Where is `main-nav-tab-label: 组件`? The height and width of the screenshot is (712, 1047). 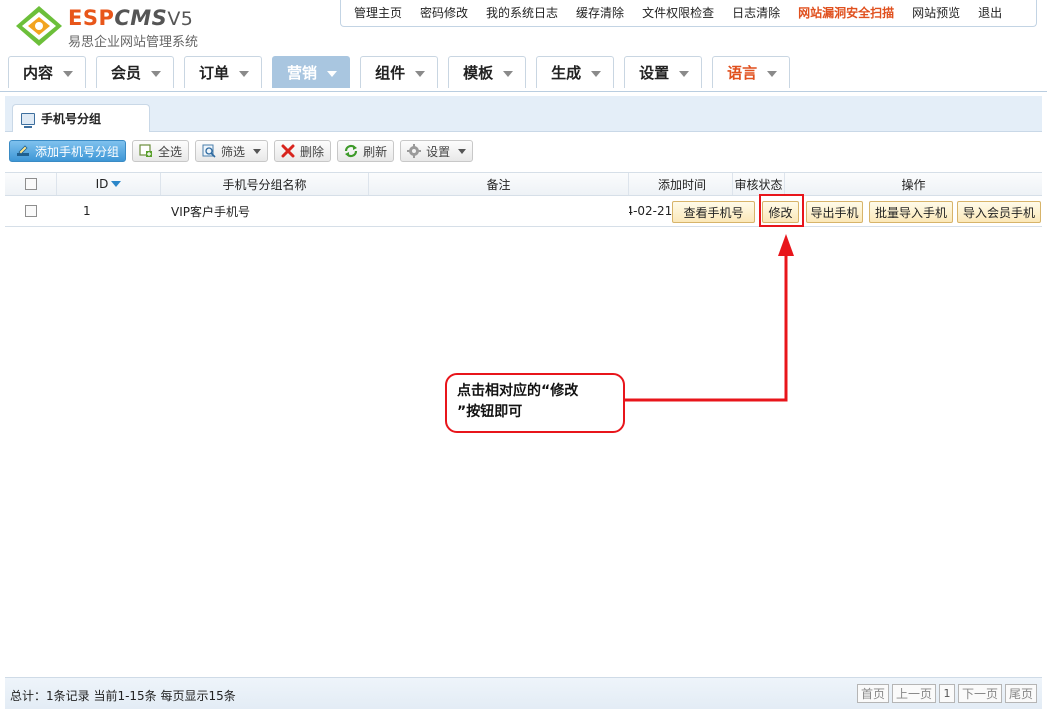
main-nav-tab-label: 组件 is located at coordinates (390, 73).